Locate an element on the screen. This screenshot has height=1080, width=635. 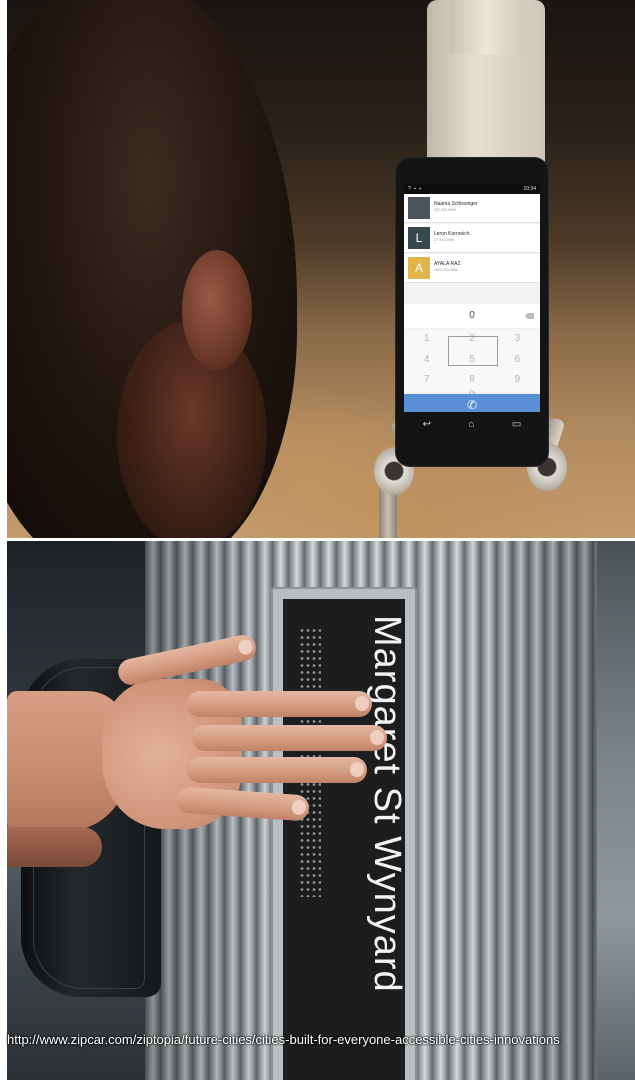
contact-number: 07-332-9656 is located at coordinates (444, 240).